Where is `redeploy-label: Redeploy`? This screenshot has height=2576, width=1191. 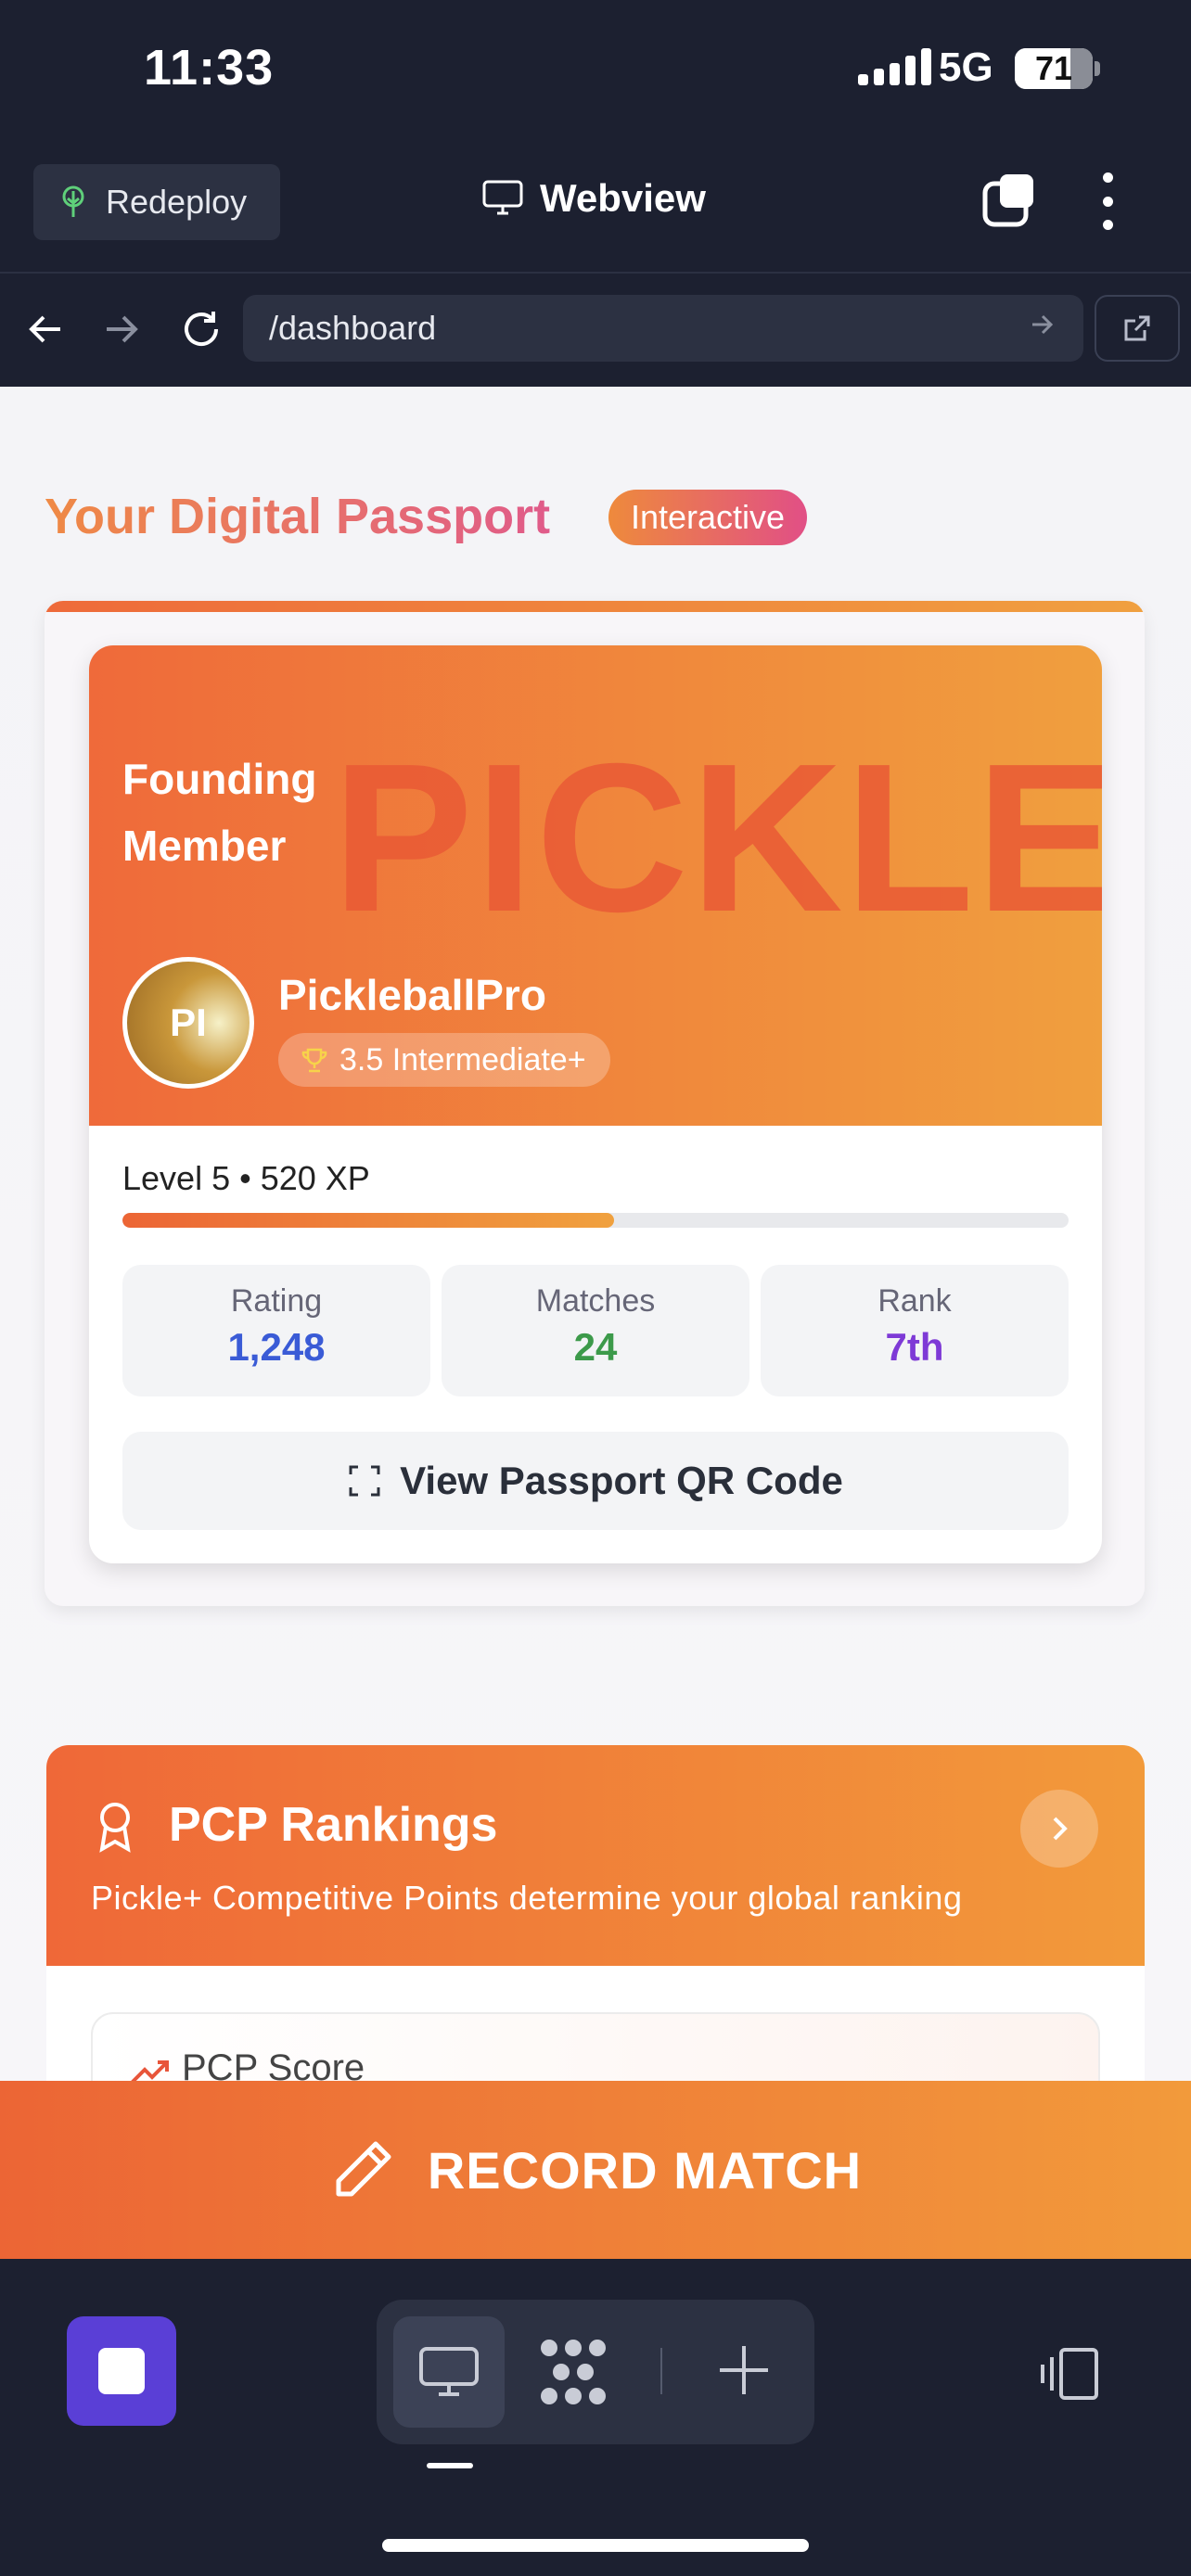 redeploy-label: Redeploy is located at coordinates (177, 202).